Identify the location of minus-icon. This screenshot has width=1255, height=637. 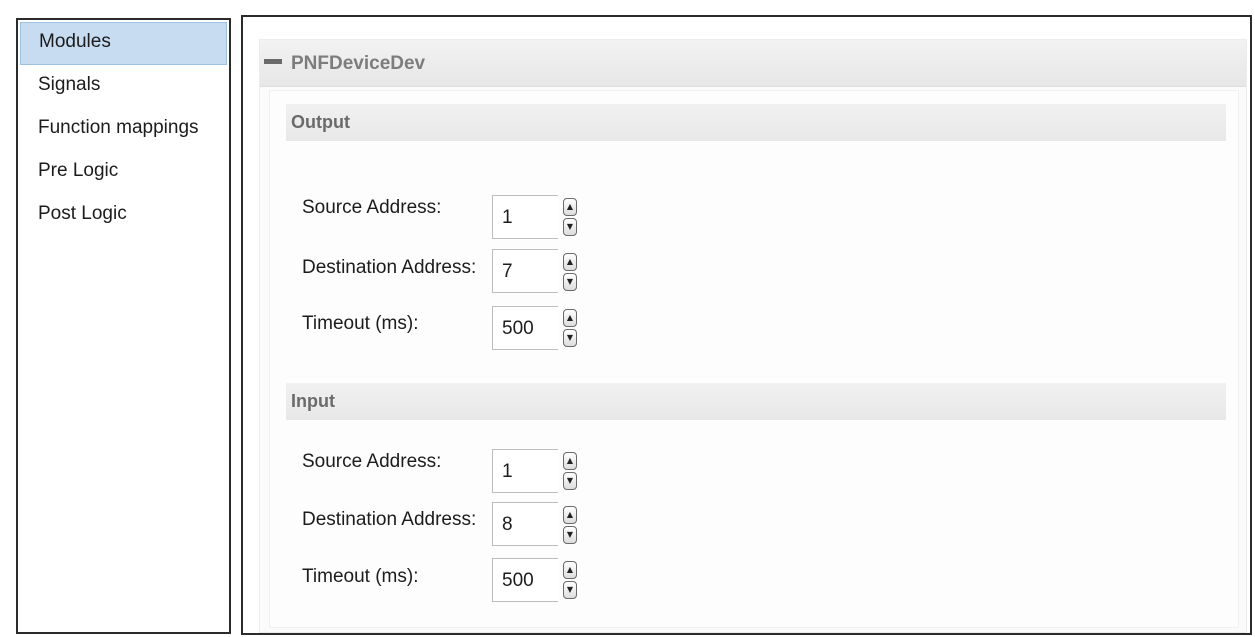
(273, 62).